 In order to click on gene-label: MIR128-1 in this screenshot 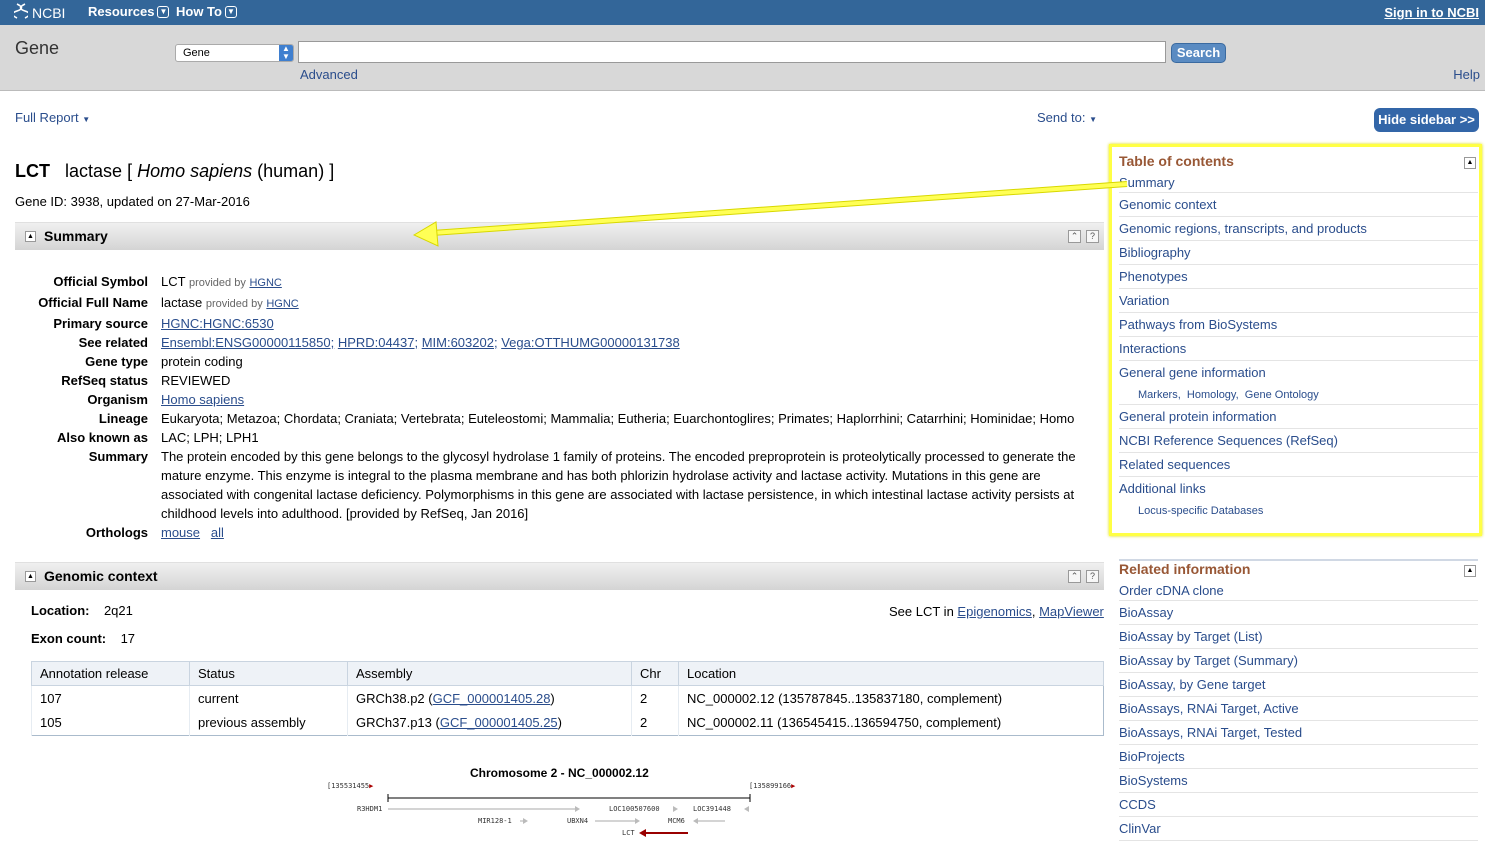, I will do `click(495, 821)`.